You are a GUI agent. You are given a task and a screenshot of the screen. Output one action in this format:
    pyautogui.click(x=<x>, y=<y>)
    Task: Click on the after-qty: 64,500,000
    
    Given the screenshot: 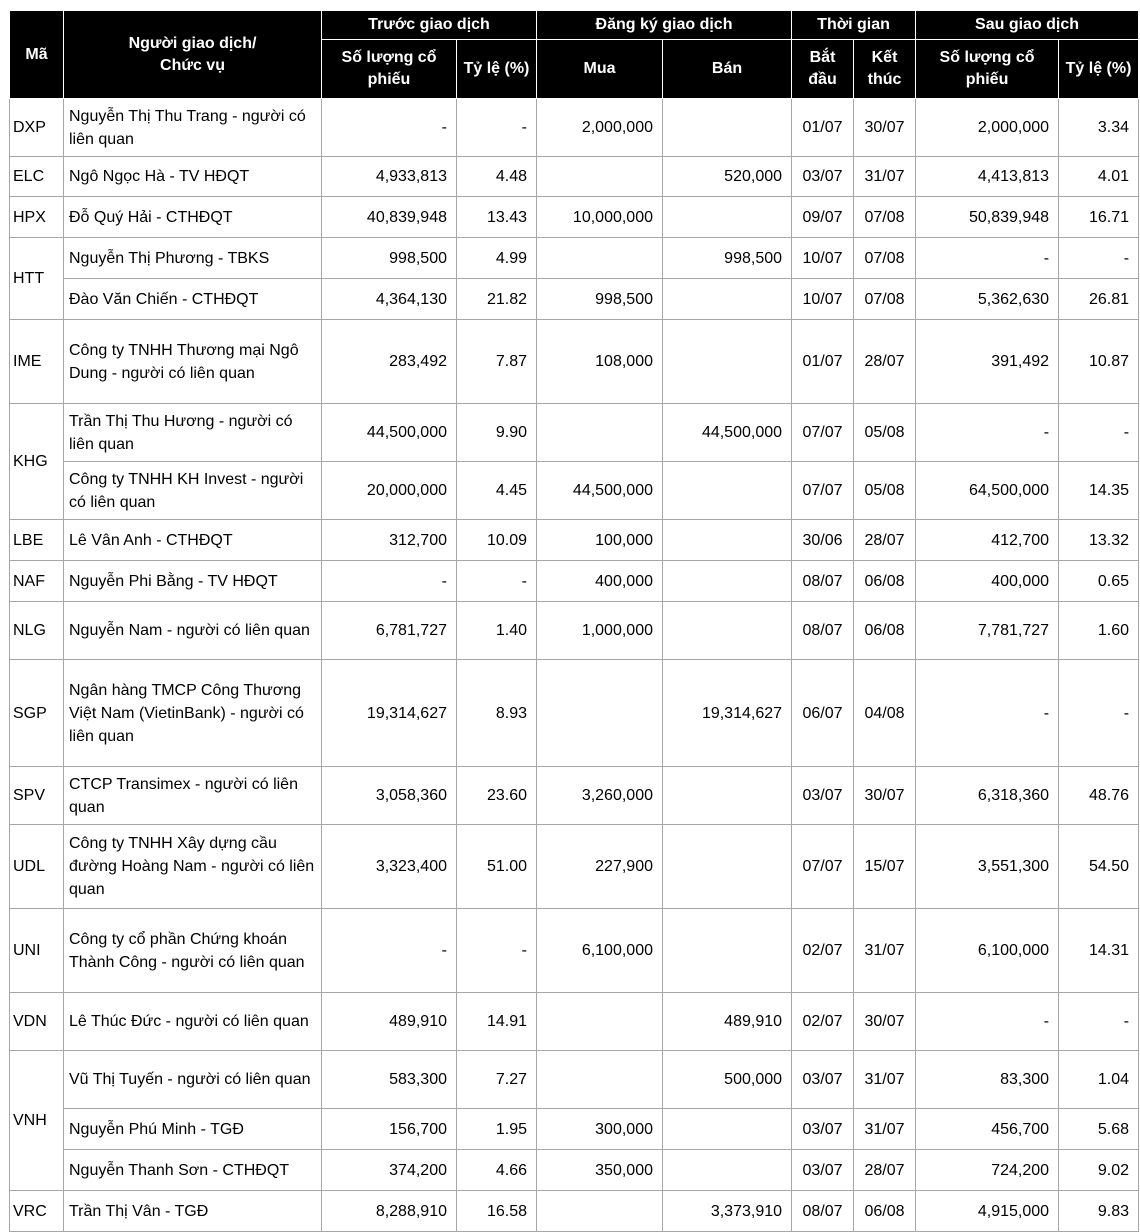 What is the action you would take?
    pyautogui.click(x=987, y=490)
    